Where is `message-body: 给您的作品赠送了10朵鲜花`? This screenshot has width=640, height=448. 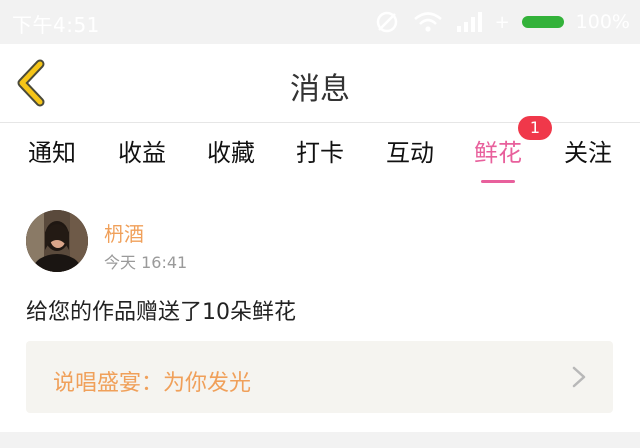
message-body: 给您的作品赠送了10朵鲜花 is located at coordinates (161, 312).